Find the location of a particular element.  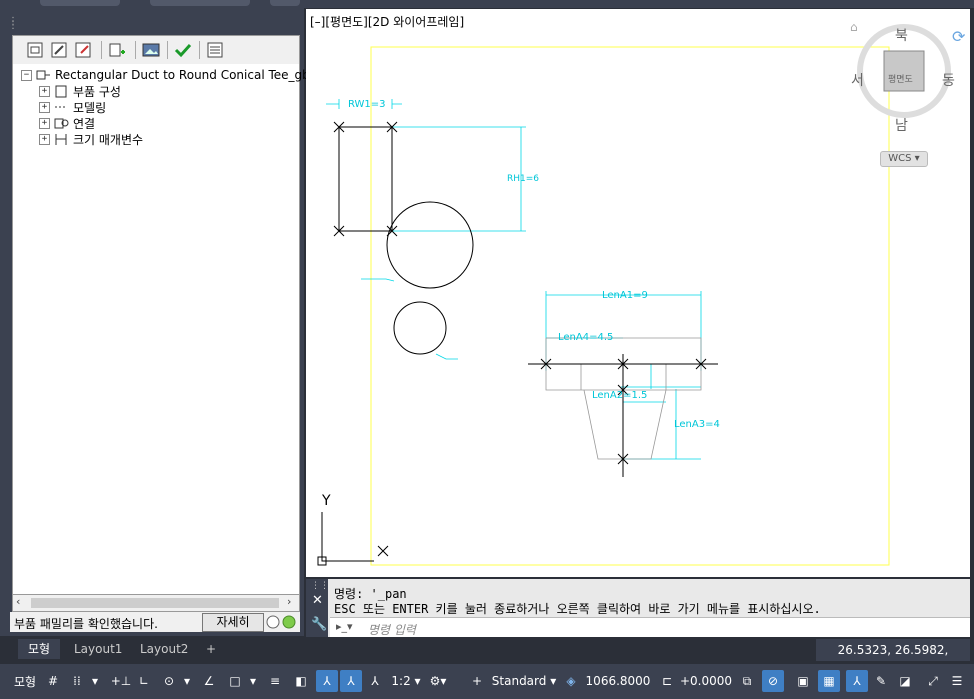

clean-screen-icon: ▦ is located at coordinates (829, 681).